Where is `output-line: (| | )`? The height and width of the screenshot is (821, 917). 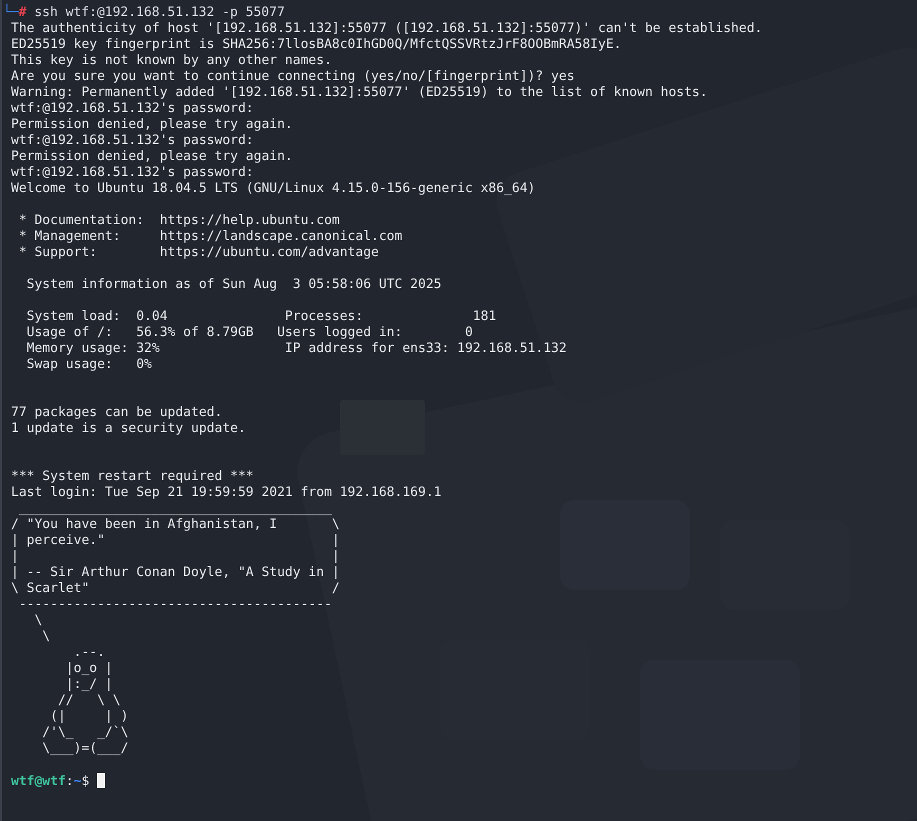
output-line: (| | ) is located at coordinates (89, 717).